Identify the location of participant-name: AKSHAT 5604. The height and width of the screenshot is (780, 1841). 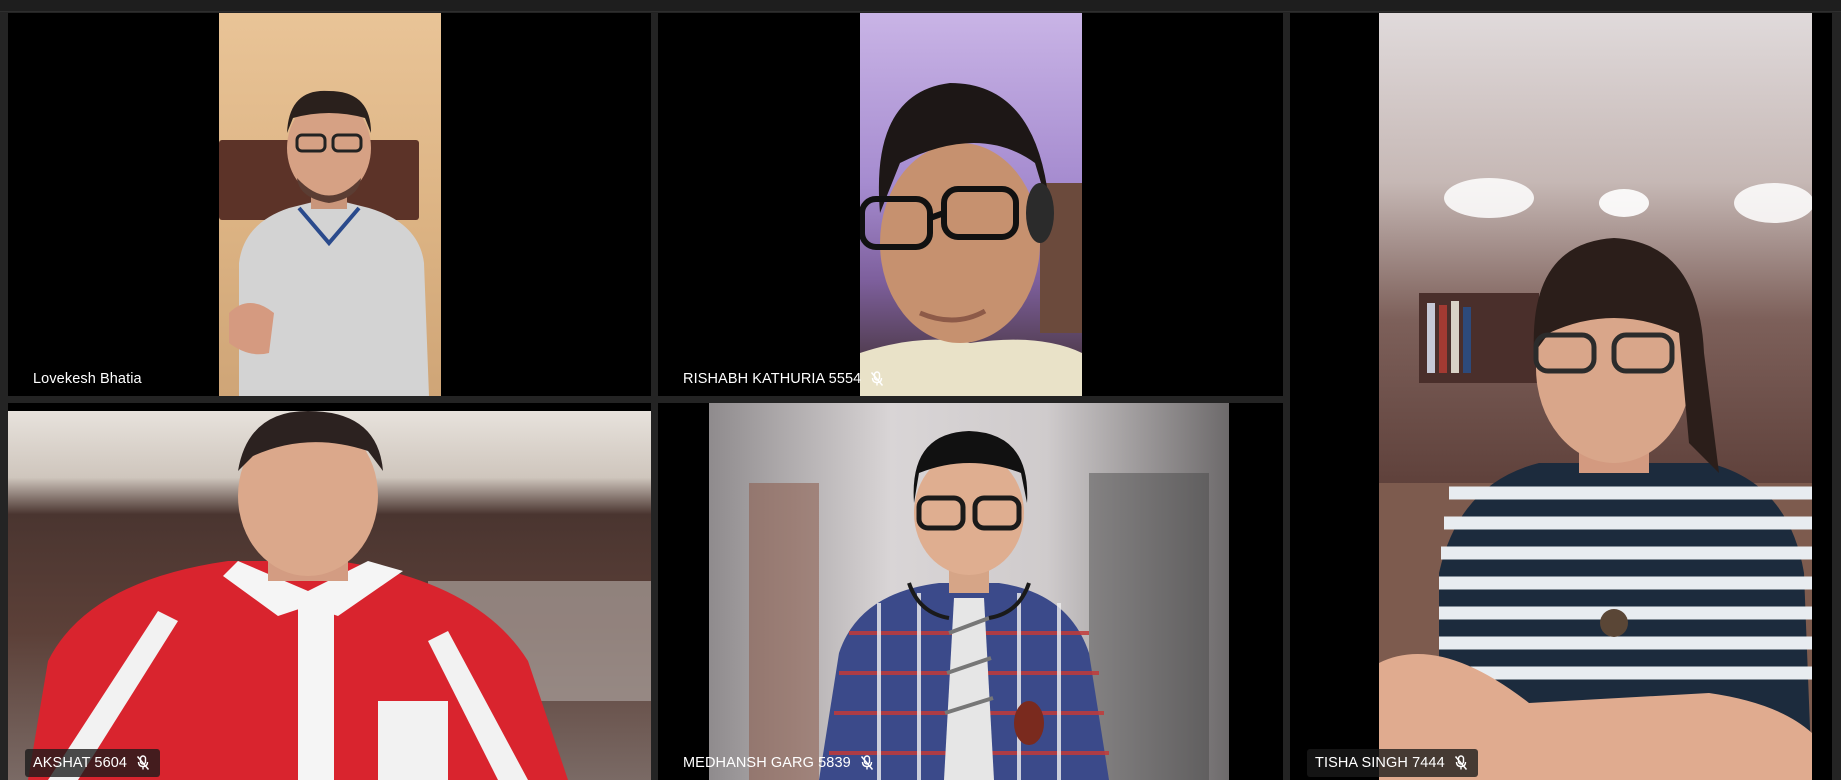
(80, 763).